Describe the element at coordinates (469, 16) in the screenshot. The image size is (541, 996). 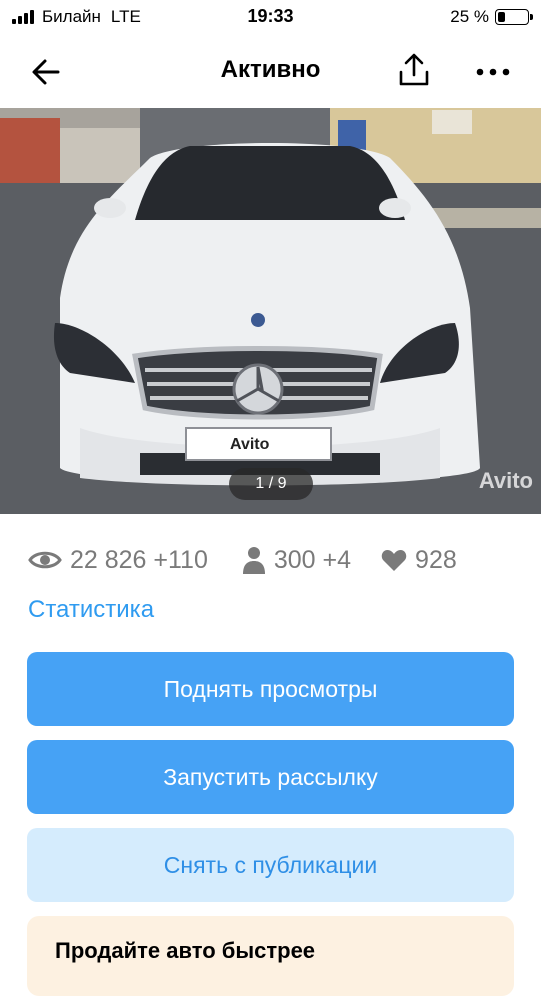
I see `battery-percent: 25 %` at that location.